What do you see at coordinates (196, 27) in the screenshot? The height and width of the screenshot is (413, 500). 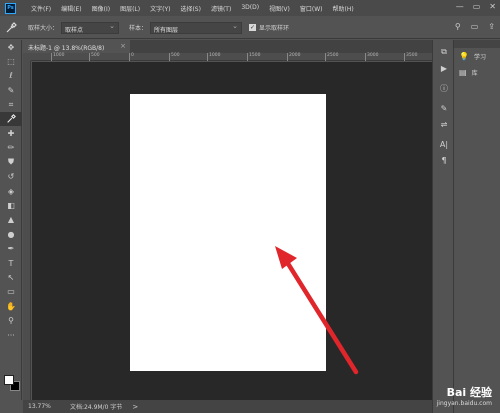 I see `sample-select: 所有图层` at bounding box center [196, 27].